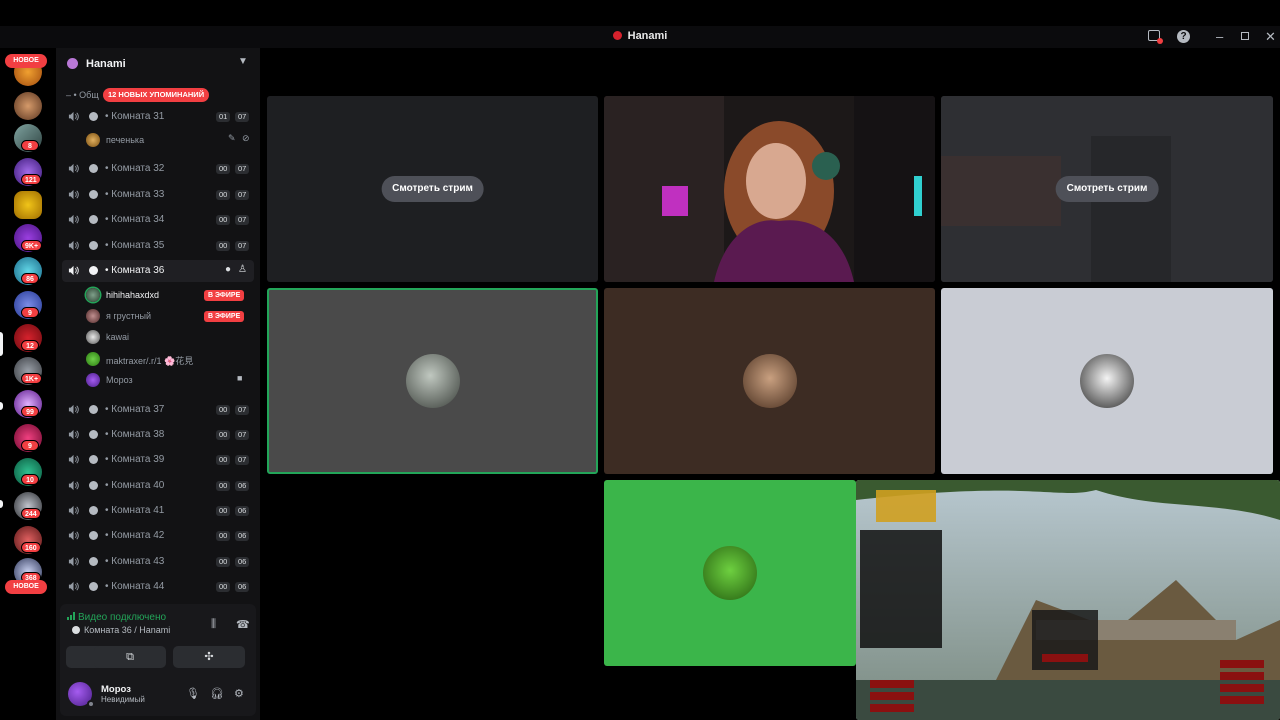 The height and width of the screenshot is (720, 1280). I want to click on voice-member: maktraxer/.r/1 🌸花見, so click(169, 359).